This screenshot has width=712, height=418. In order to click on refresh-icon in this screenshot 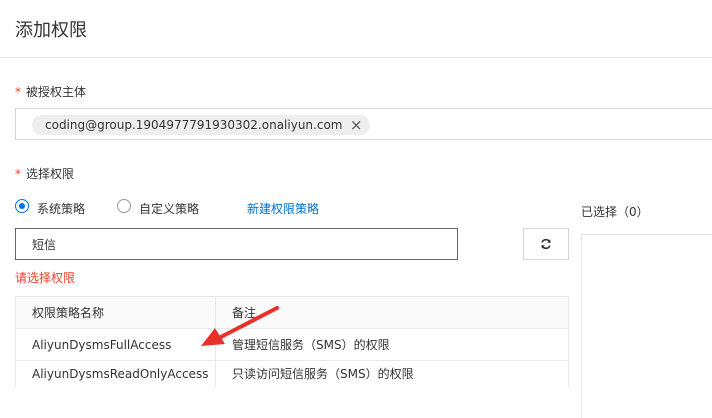, I will do `click(546, 244)`.